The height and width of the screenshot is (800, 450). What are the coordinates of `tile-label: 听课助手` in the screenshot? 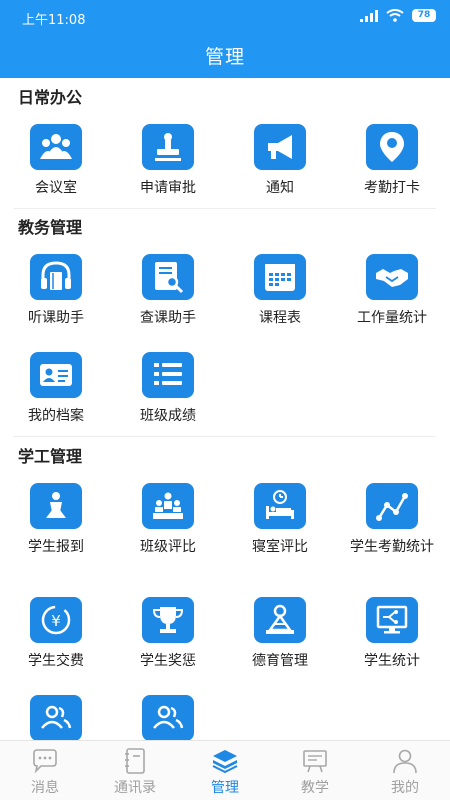 It's located at (56, 318).